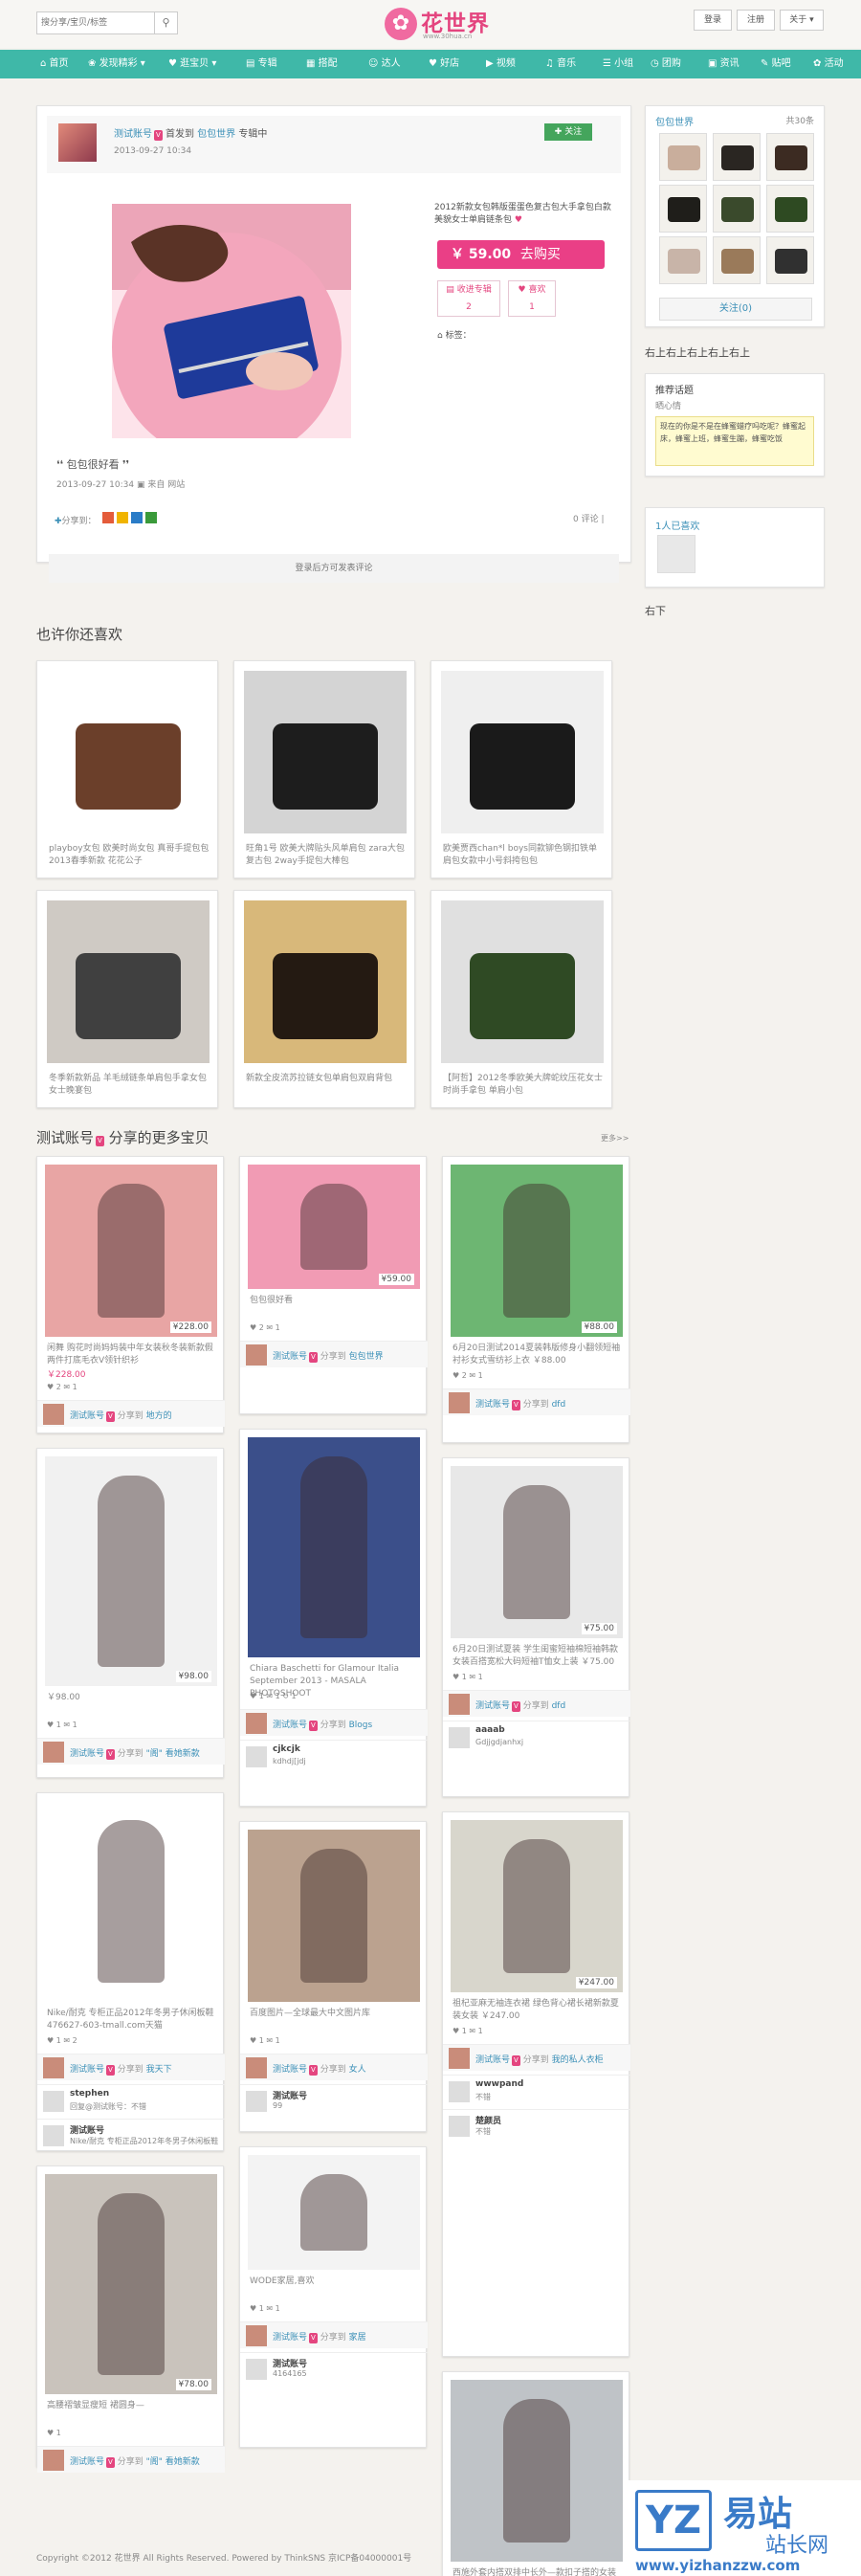 The width and height of the screenshot is (861, 2576). Describe the element at coordinates (129, 857) in the screenshot. I see `related-desc: playboy女包 欧美时尚女包 真哥手提包包 2013春季新款 花花公子` at that location.